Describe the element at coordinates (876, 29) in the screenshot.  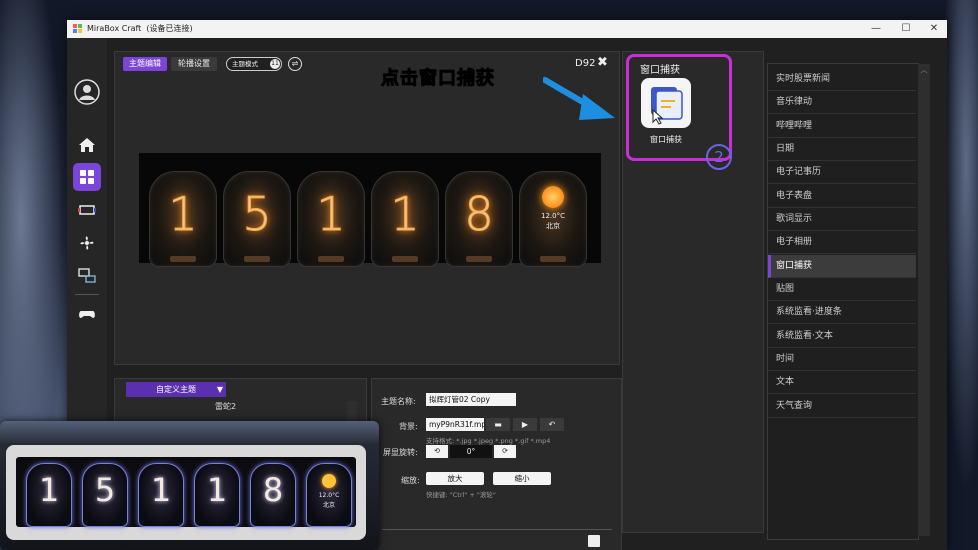
I see `minimize-button: —` at that location.